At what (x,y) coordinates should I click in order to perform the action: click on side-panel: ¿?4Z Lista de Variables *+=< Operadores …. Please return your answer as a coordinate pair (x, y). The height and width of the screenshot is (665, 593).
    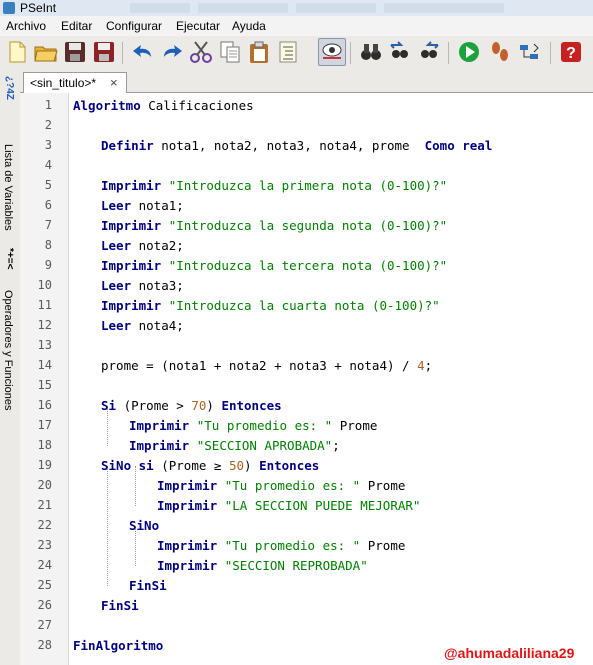
    Looking at the image, I should click on (10, 367).